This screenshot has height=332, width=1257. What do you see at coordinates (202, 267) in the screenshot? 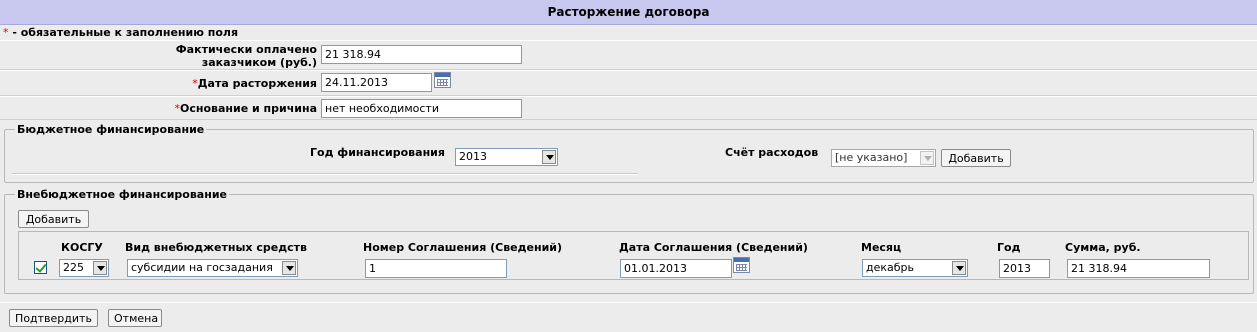
I see `fund-type-value: субсидии на госзадания` at bounding box center [202, 267].